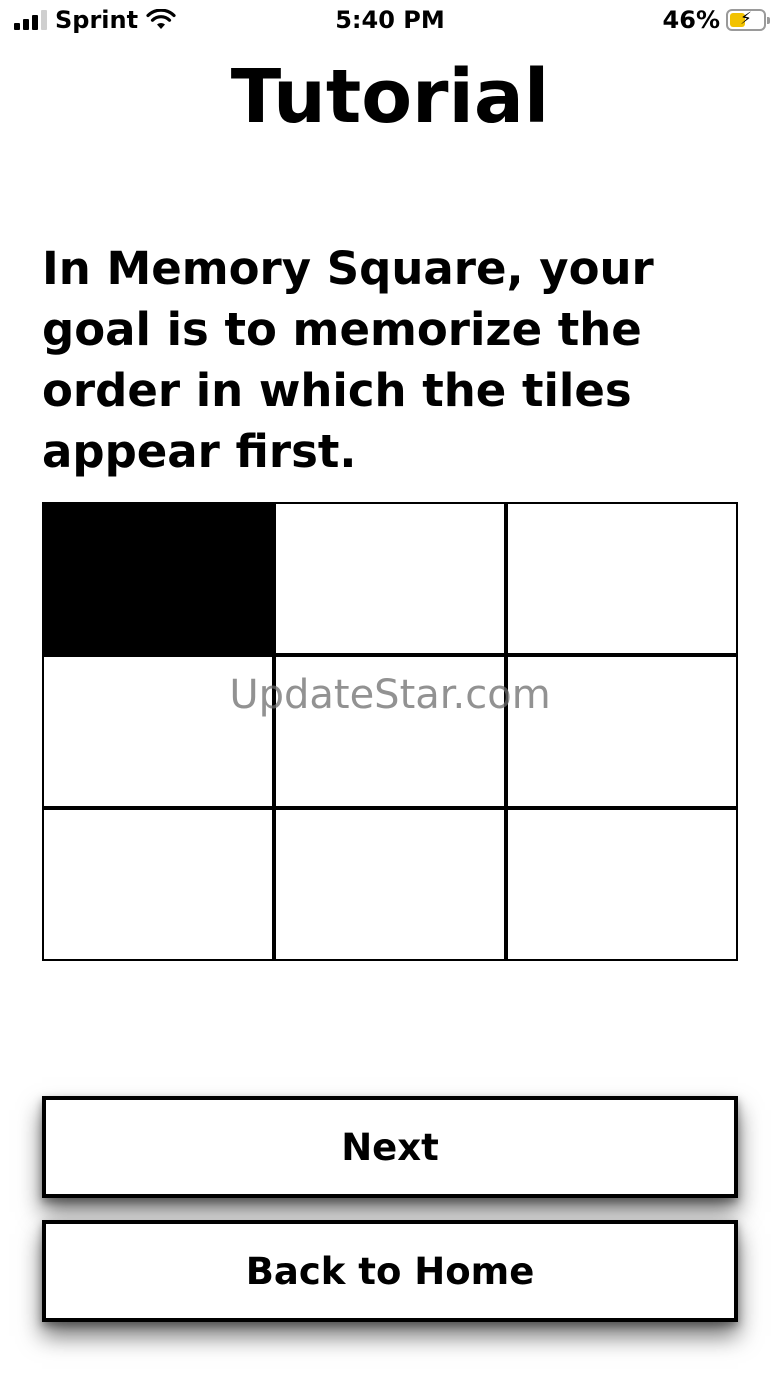 The image size is (780, 1387). I want to click on status-bar: Sprint 5:40 PM 46% ⚡, so click(390, 21).